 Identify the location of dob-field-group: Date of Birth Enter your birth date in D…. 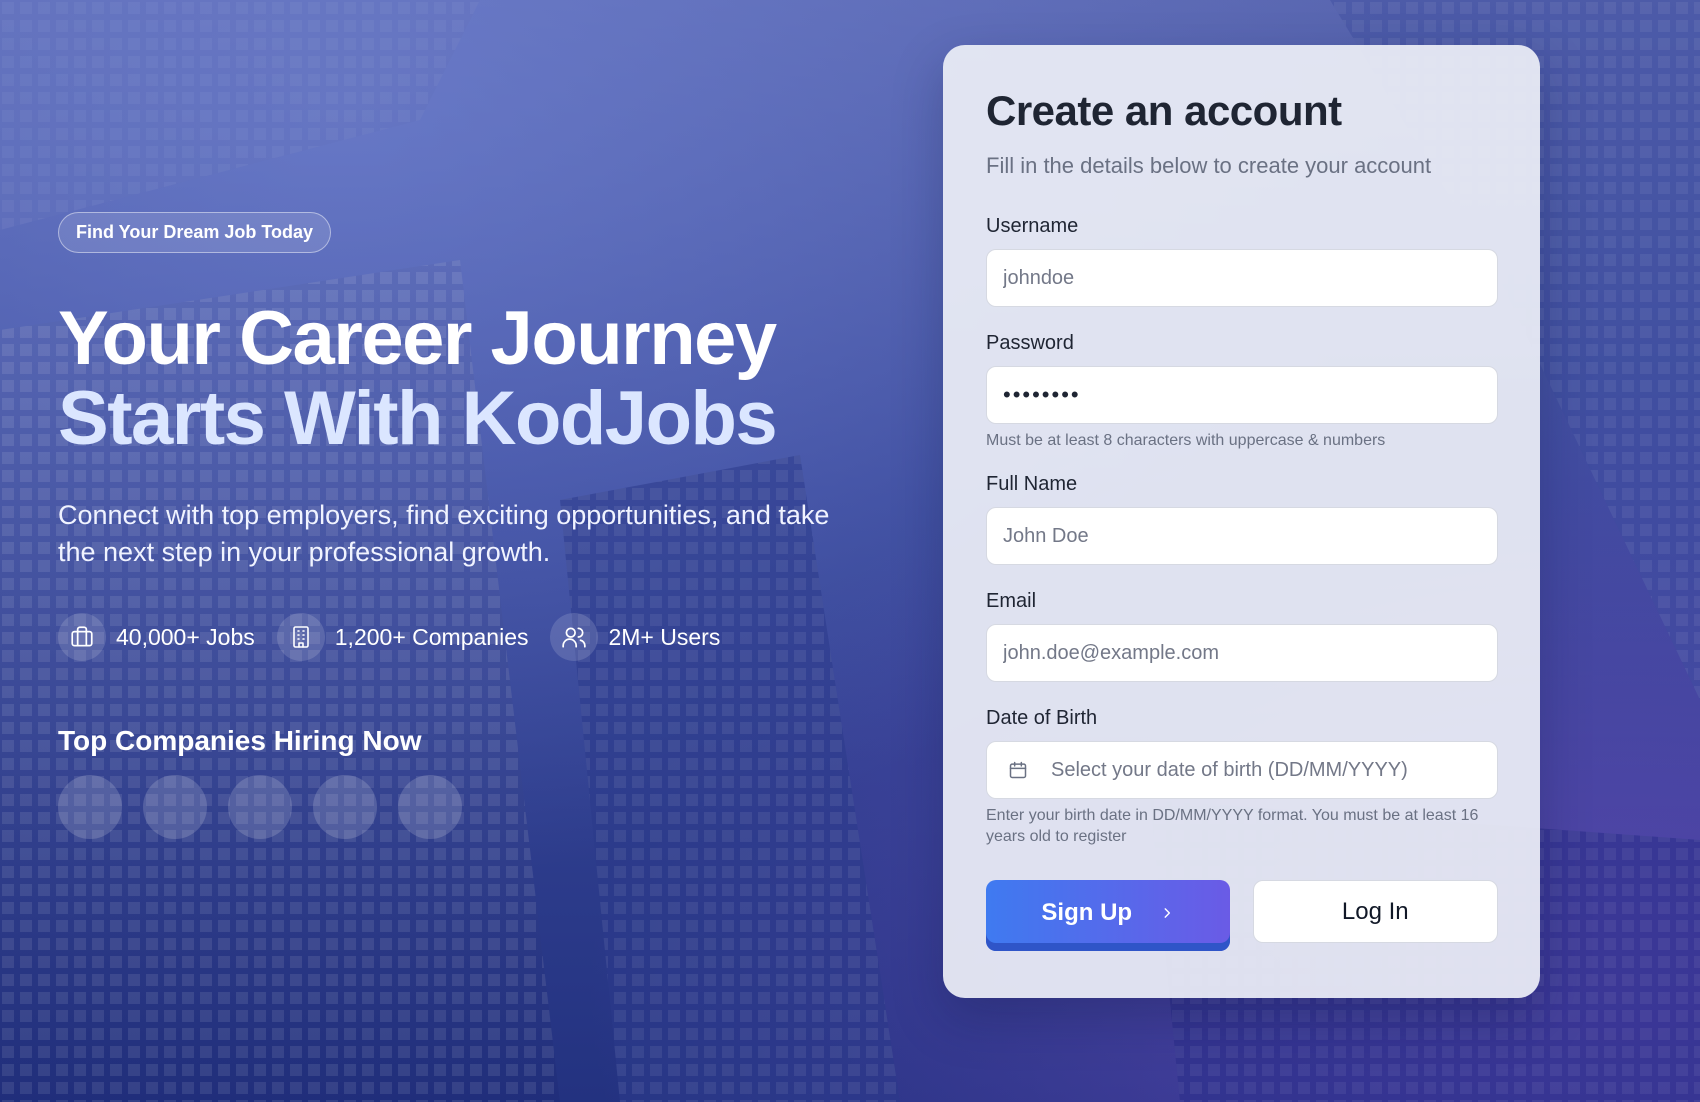
(1242, 777).